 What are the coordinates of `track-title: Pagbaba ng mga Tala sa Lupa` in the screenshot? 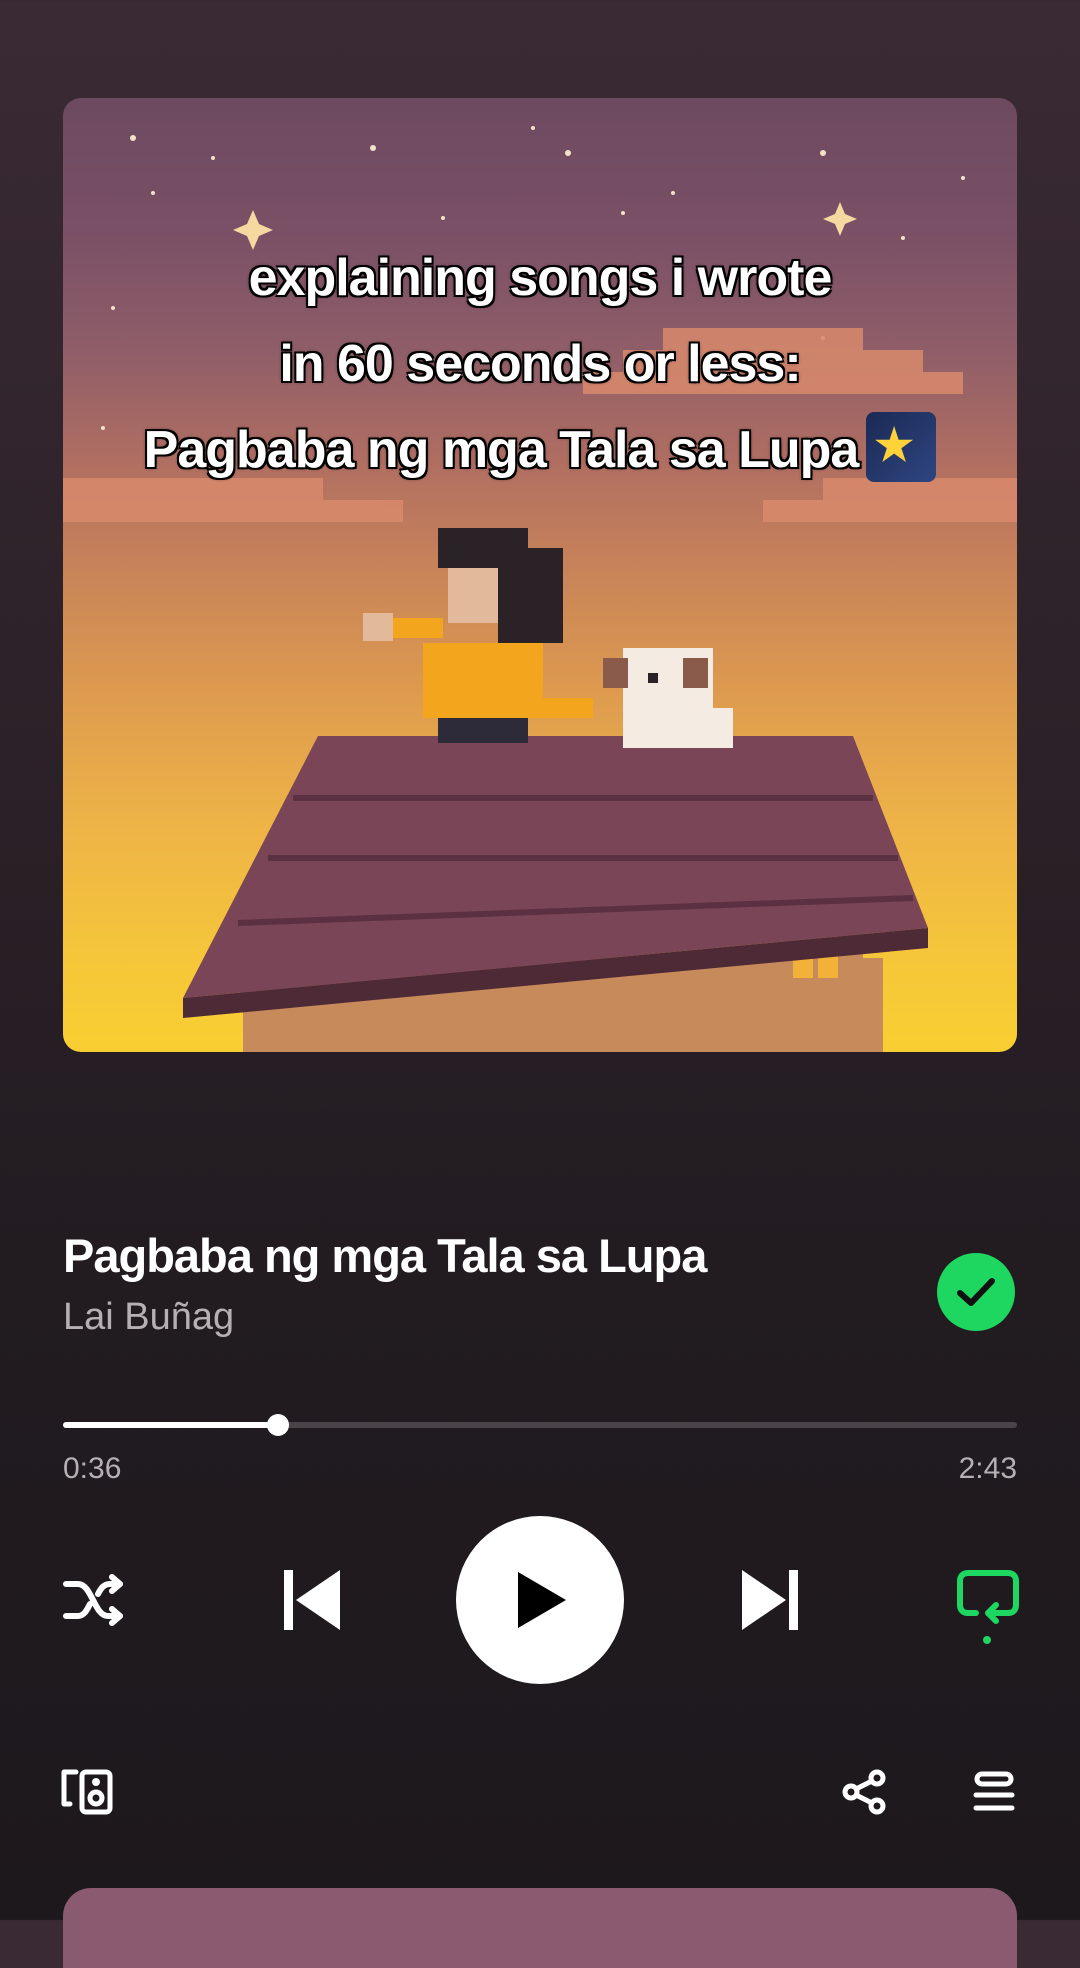 It's located at (385, 1255).